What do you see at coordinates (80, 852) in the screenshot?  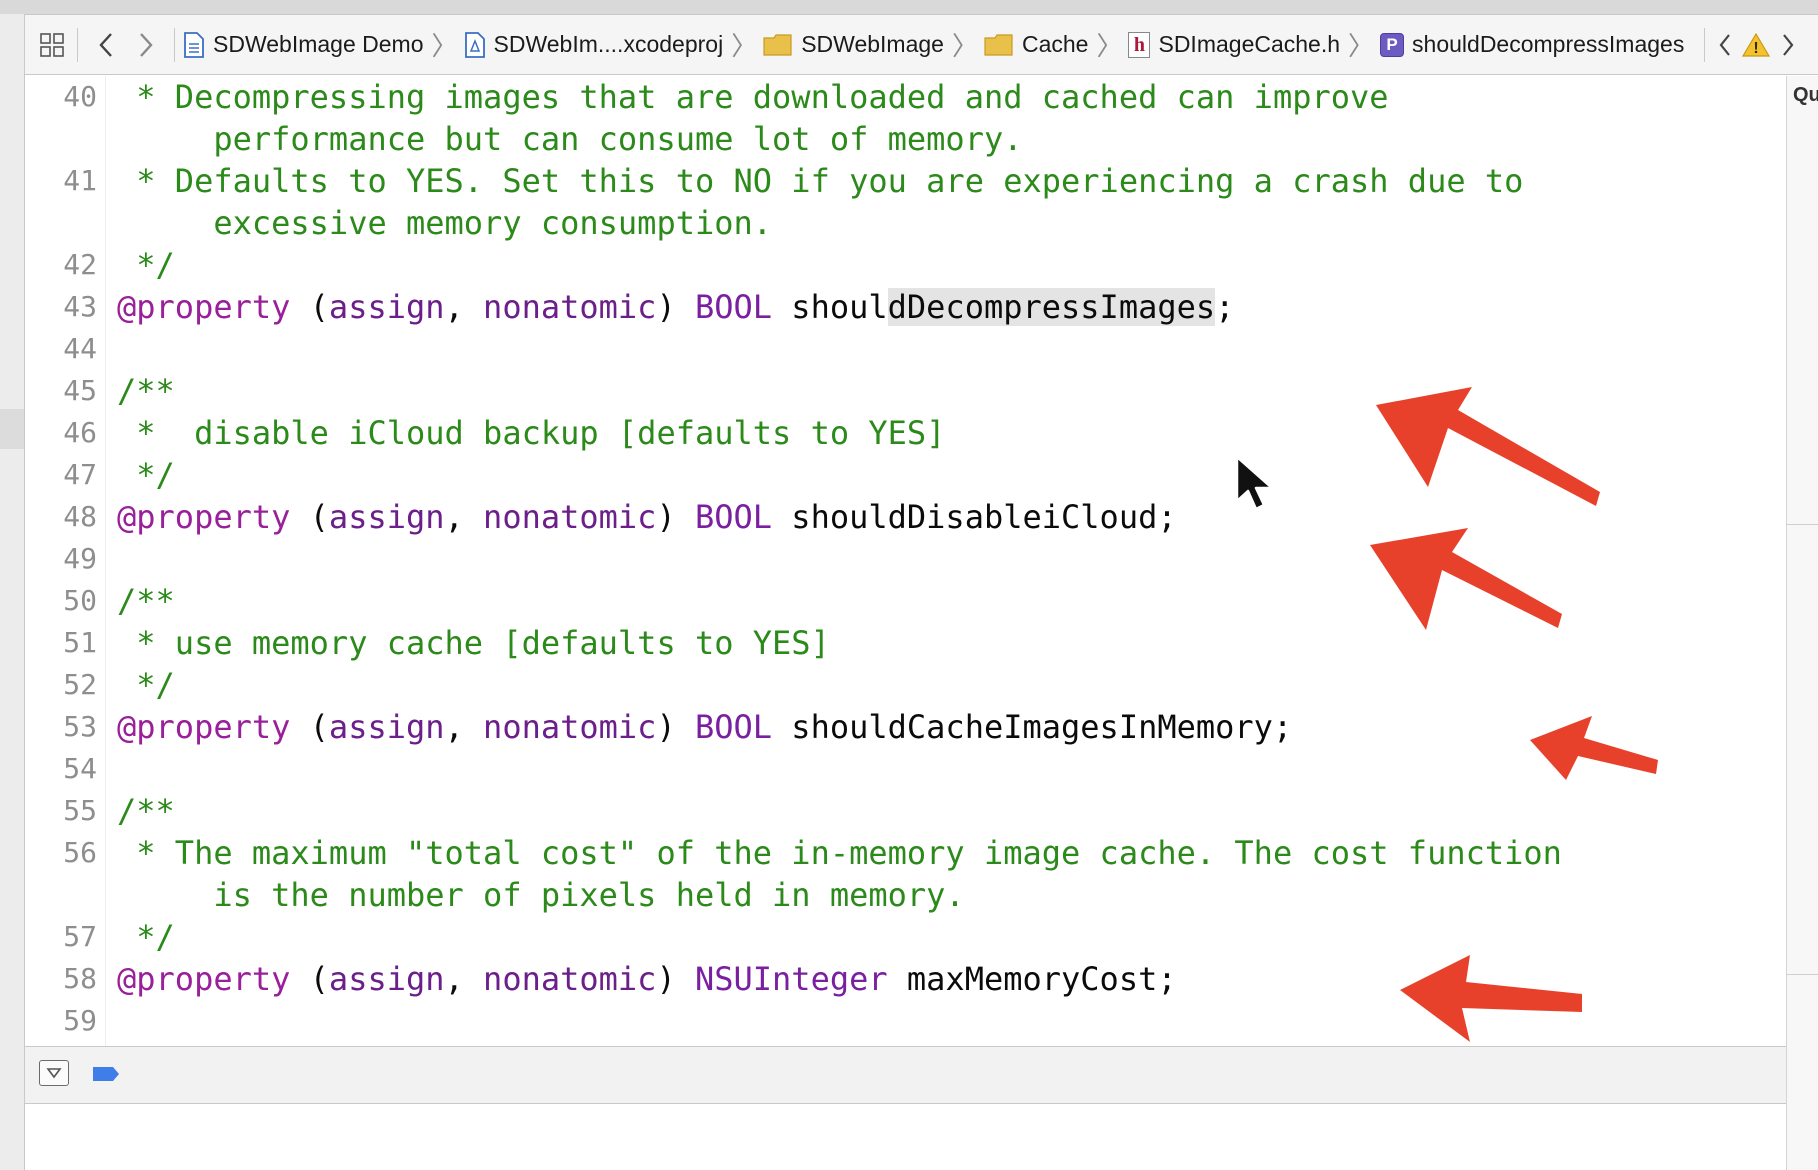 I see `line-number: 56` at bounding box center [80, 852].